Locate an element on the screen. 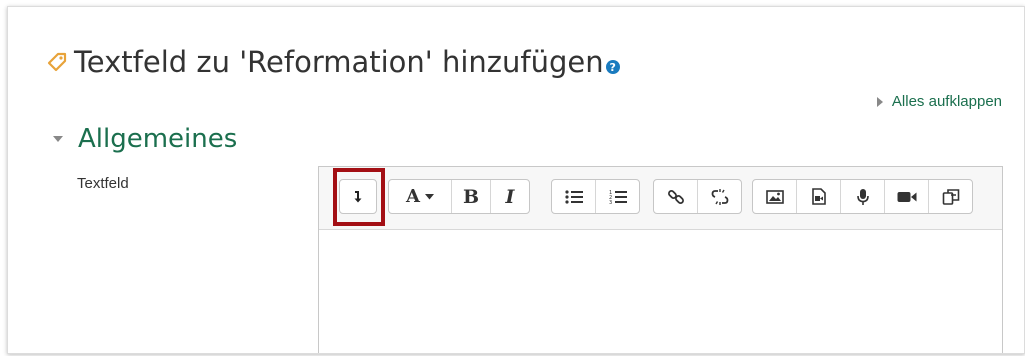 This screenshot has width=1025, height=356. ordered-list-icon: 1 2 3 is located at coordinates (618, 197).